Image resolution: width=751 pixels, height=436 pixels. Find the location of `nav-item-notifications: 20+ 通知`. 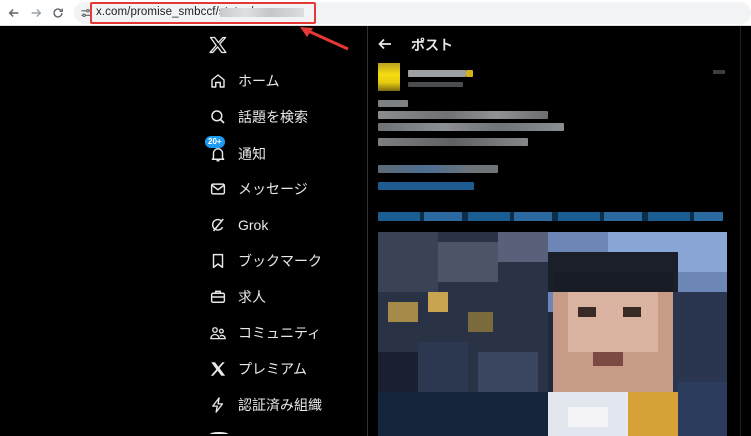

nav-item-notifications: 20+ 通知 is located at coordinates (234, 152).